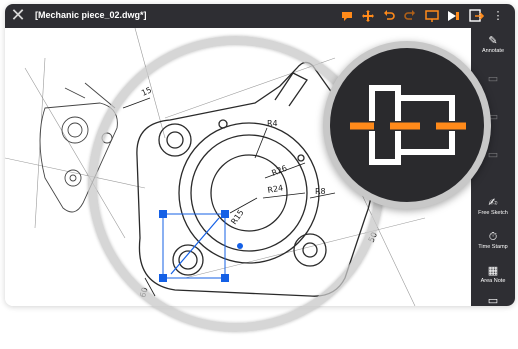 This screenshot has height=349, width=518. Describe the element at coordinates (272, 123) in the screenshot. I see `dim-r4: R4` at that location.